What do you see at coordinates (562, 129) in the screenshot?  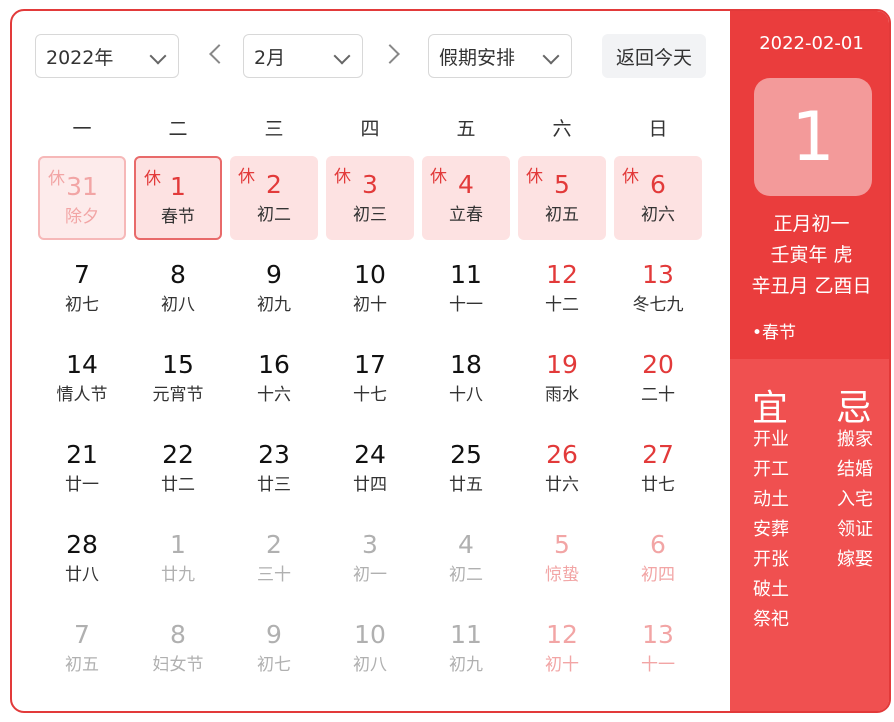 I see `weekday-header: 六` at bounding box center [562, 129].